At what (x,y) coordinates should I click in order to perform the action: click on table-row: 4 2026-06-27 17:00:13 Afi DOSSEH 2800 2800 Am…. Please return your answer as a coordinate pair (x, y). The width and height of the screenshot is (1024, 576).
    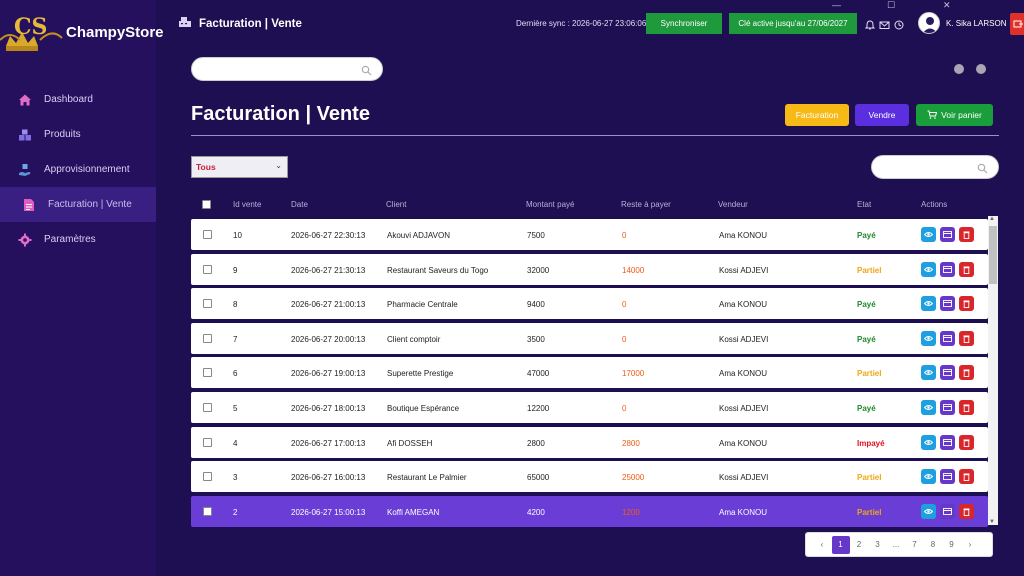
    Looking at the image, I should click on (589, 442).